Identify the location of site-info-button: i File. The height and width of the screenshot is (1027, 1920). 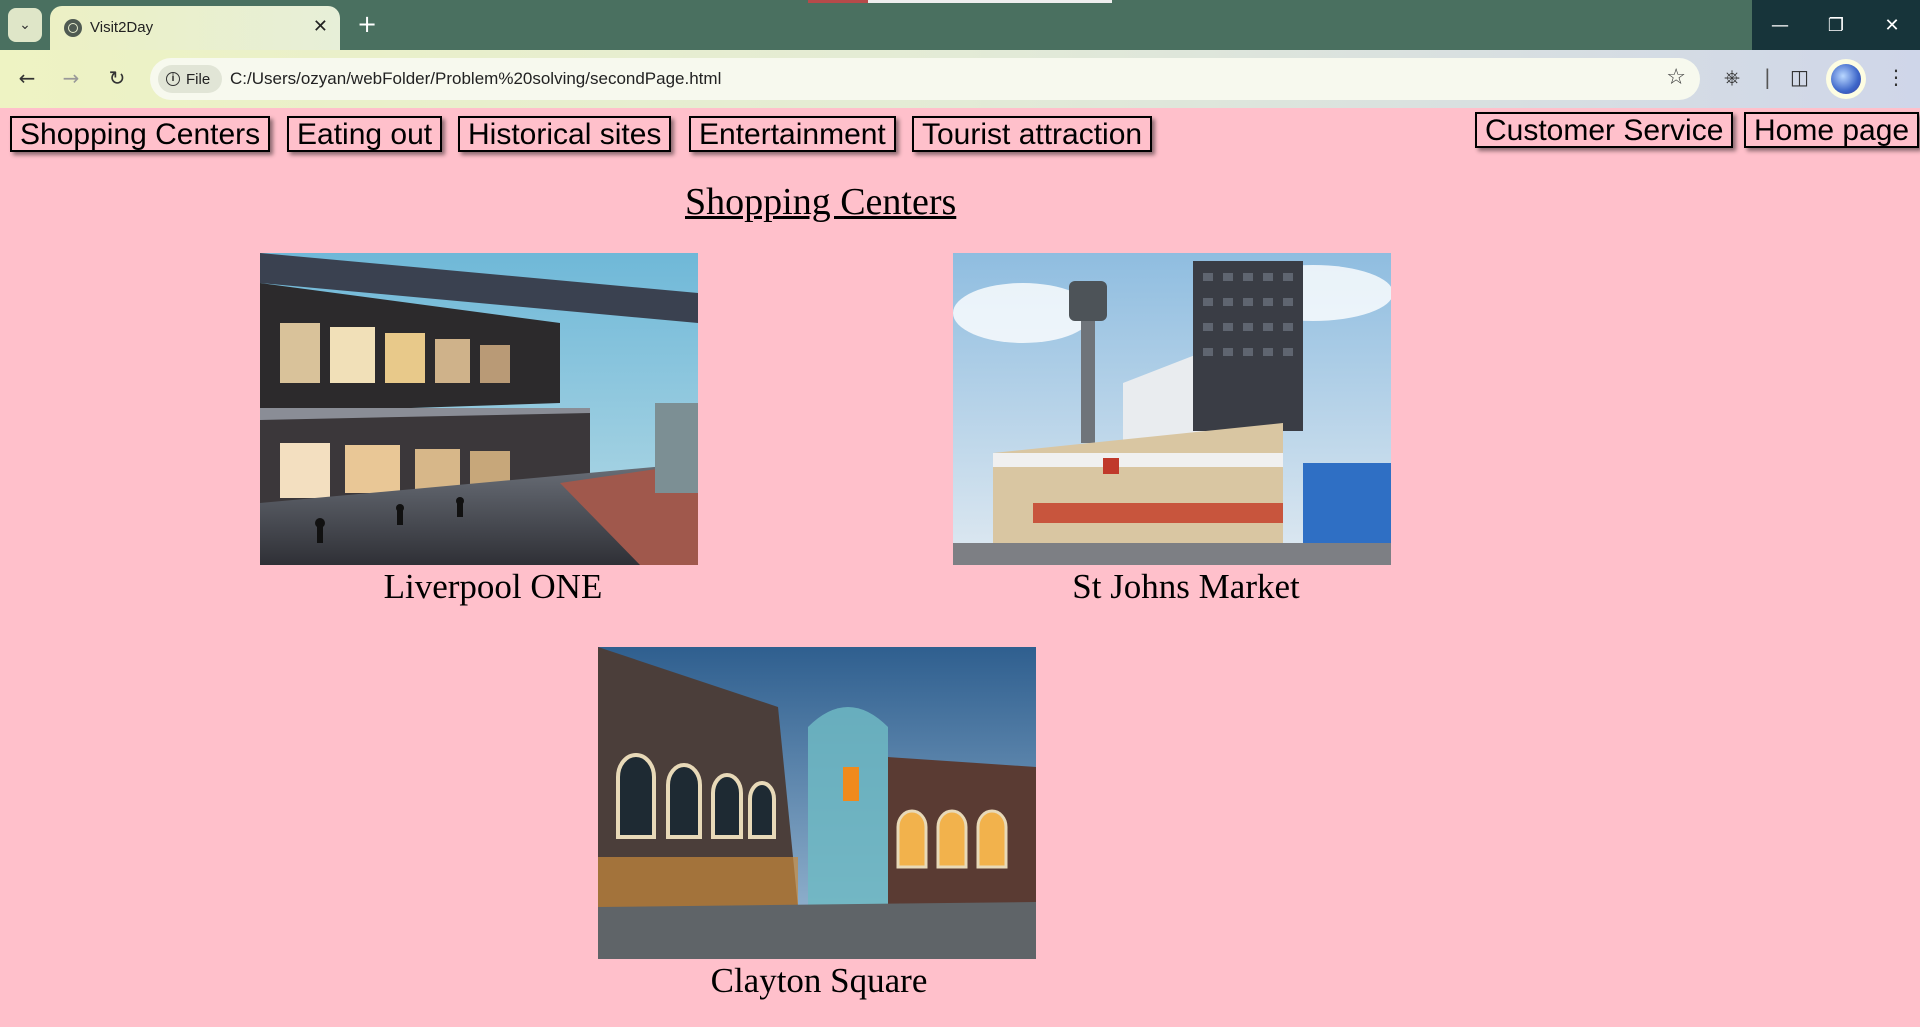
(190, 79).